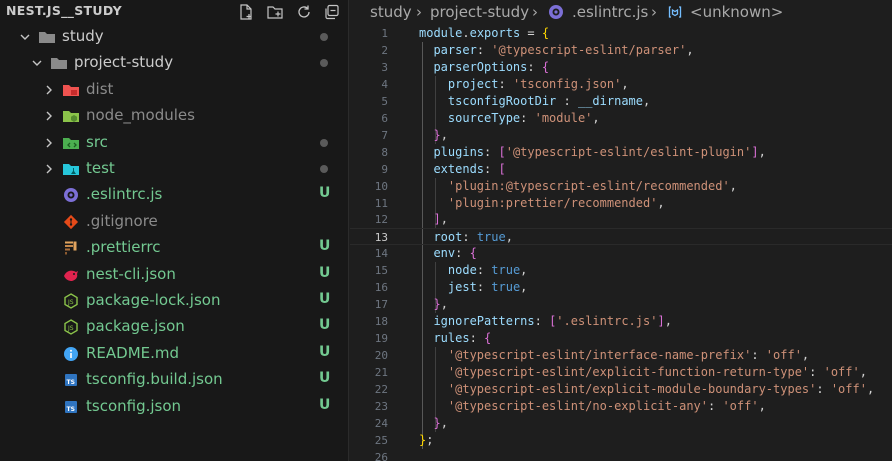 This screenshot has width=892, height=461. Describe the element at coordinates (174, 37) in the screenshot. I see `tree-item-study: study` at that location.